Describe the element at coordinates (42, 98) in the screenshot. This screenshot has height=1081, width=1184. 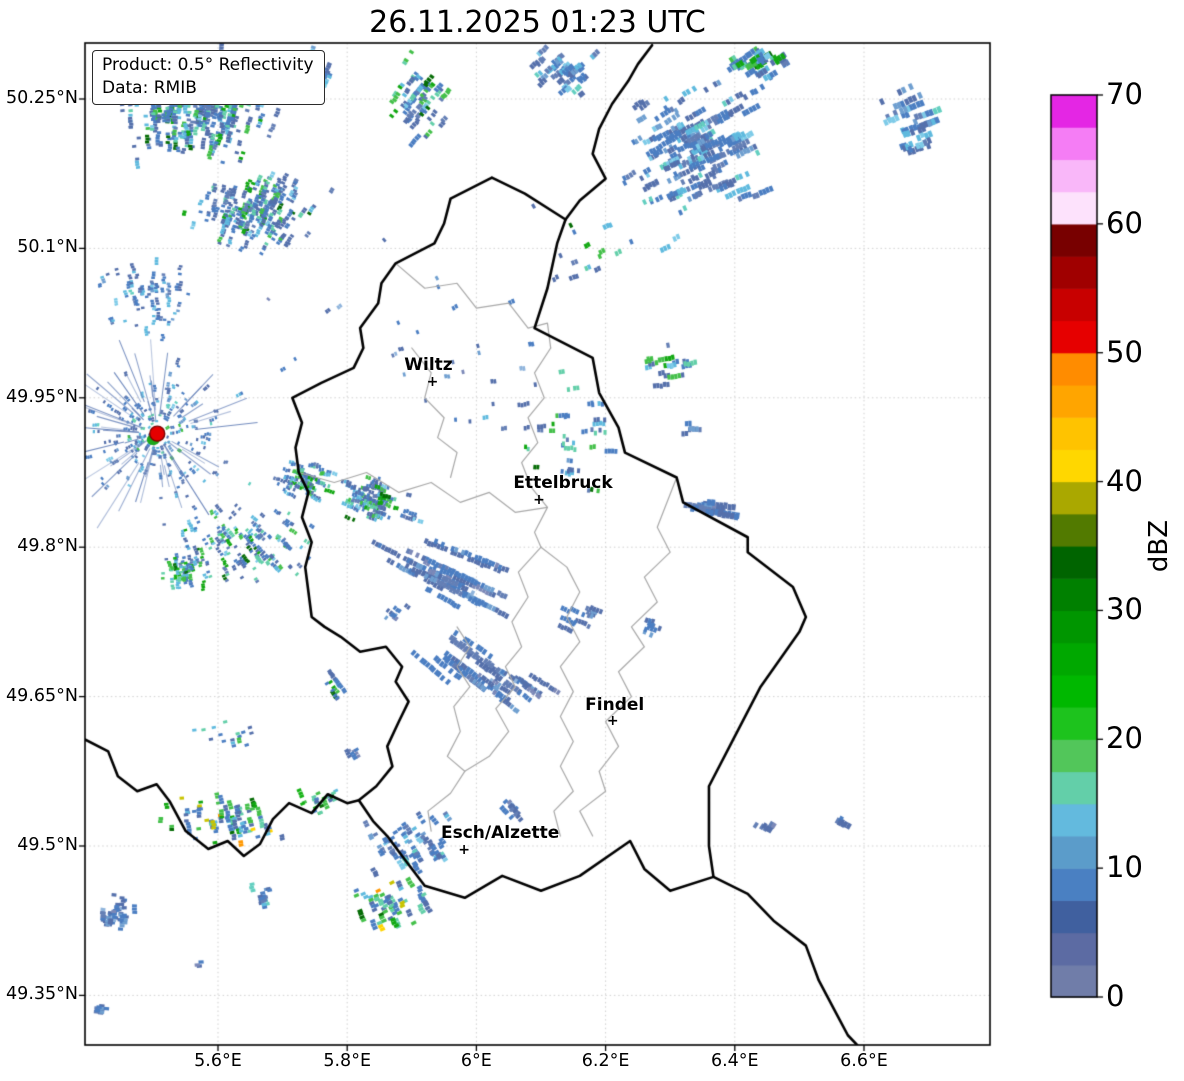
I see `lat-tick-label: 50.25°N` at that location.